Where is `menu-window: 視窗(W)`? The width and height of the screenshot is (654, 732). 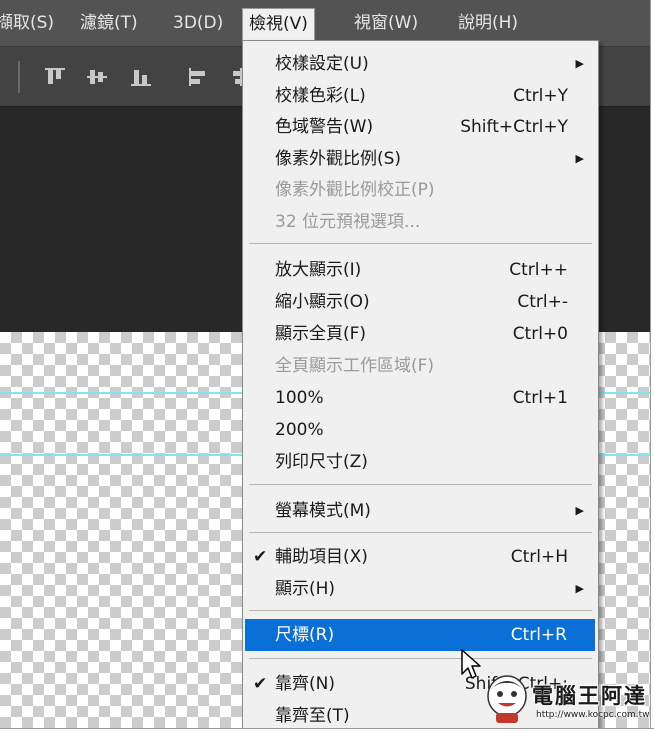 menu-window: 視窗(W) is located at coordinates (386, 24).